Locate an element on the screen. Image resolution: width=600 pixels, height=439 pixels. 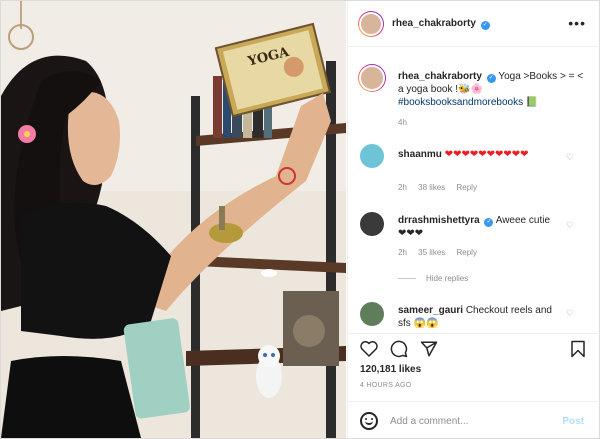
caption-avatar is located at coordinates (372, 78).